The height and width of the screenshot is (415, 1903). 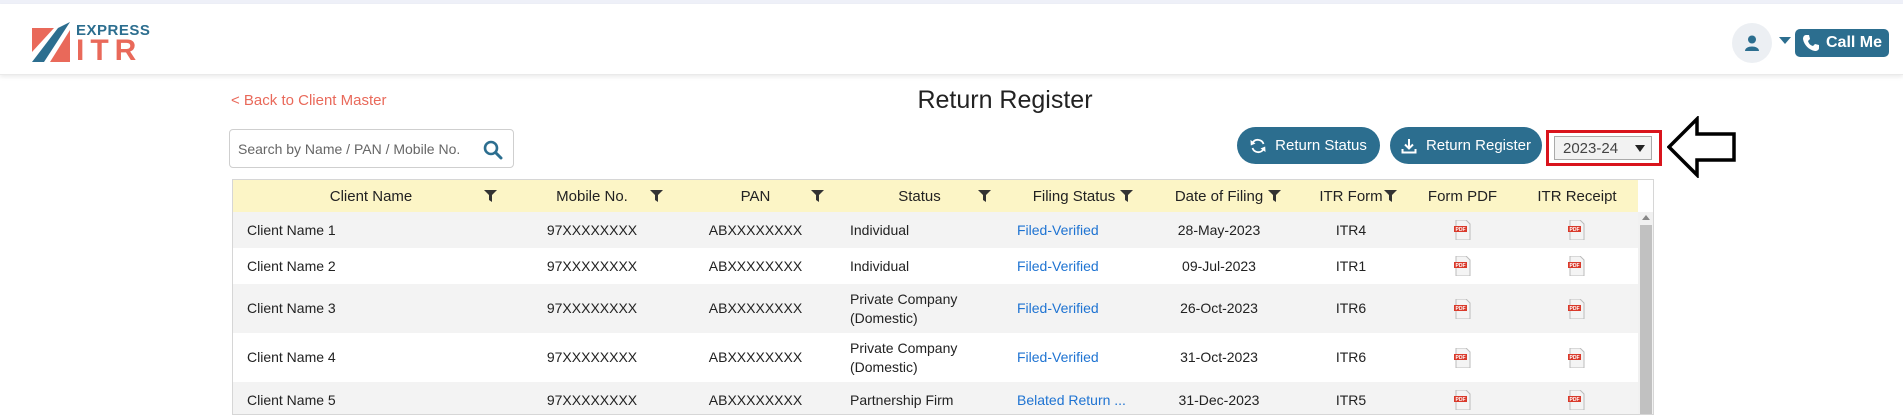 I want to click on left-arrow-annotation-icon, so click(x=1701, y=147).